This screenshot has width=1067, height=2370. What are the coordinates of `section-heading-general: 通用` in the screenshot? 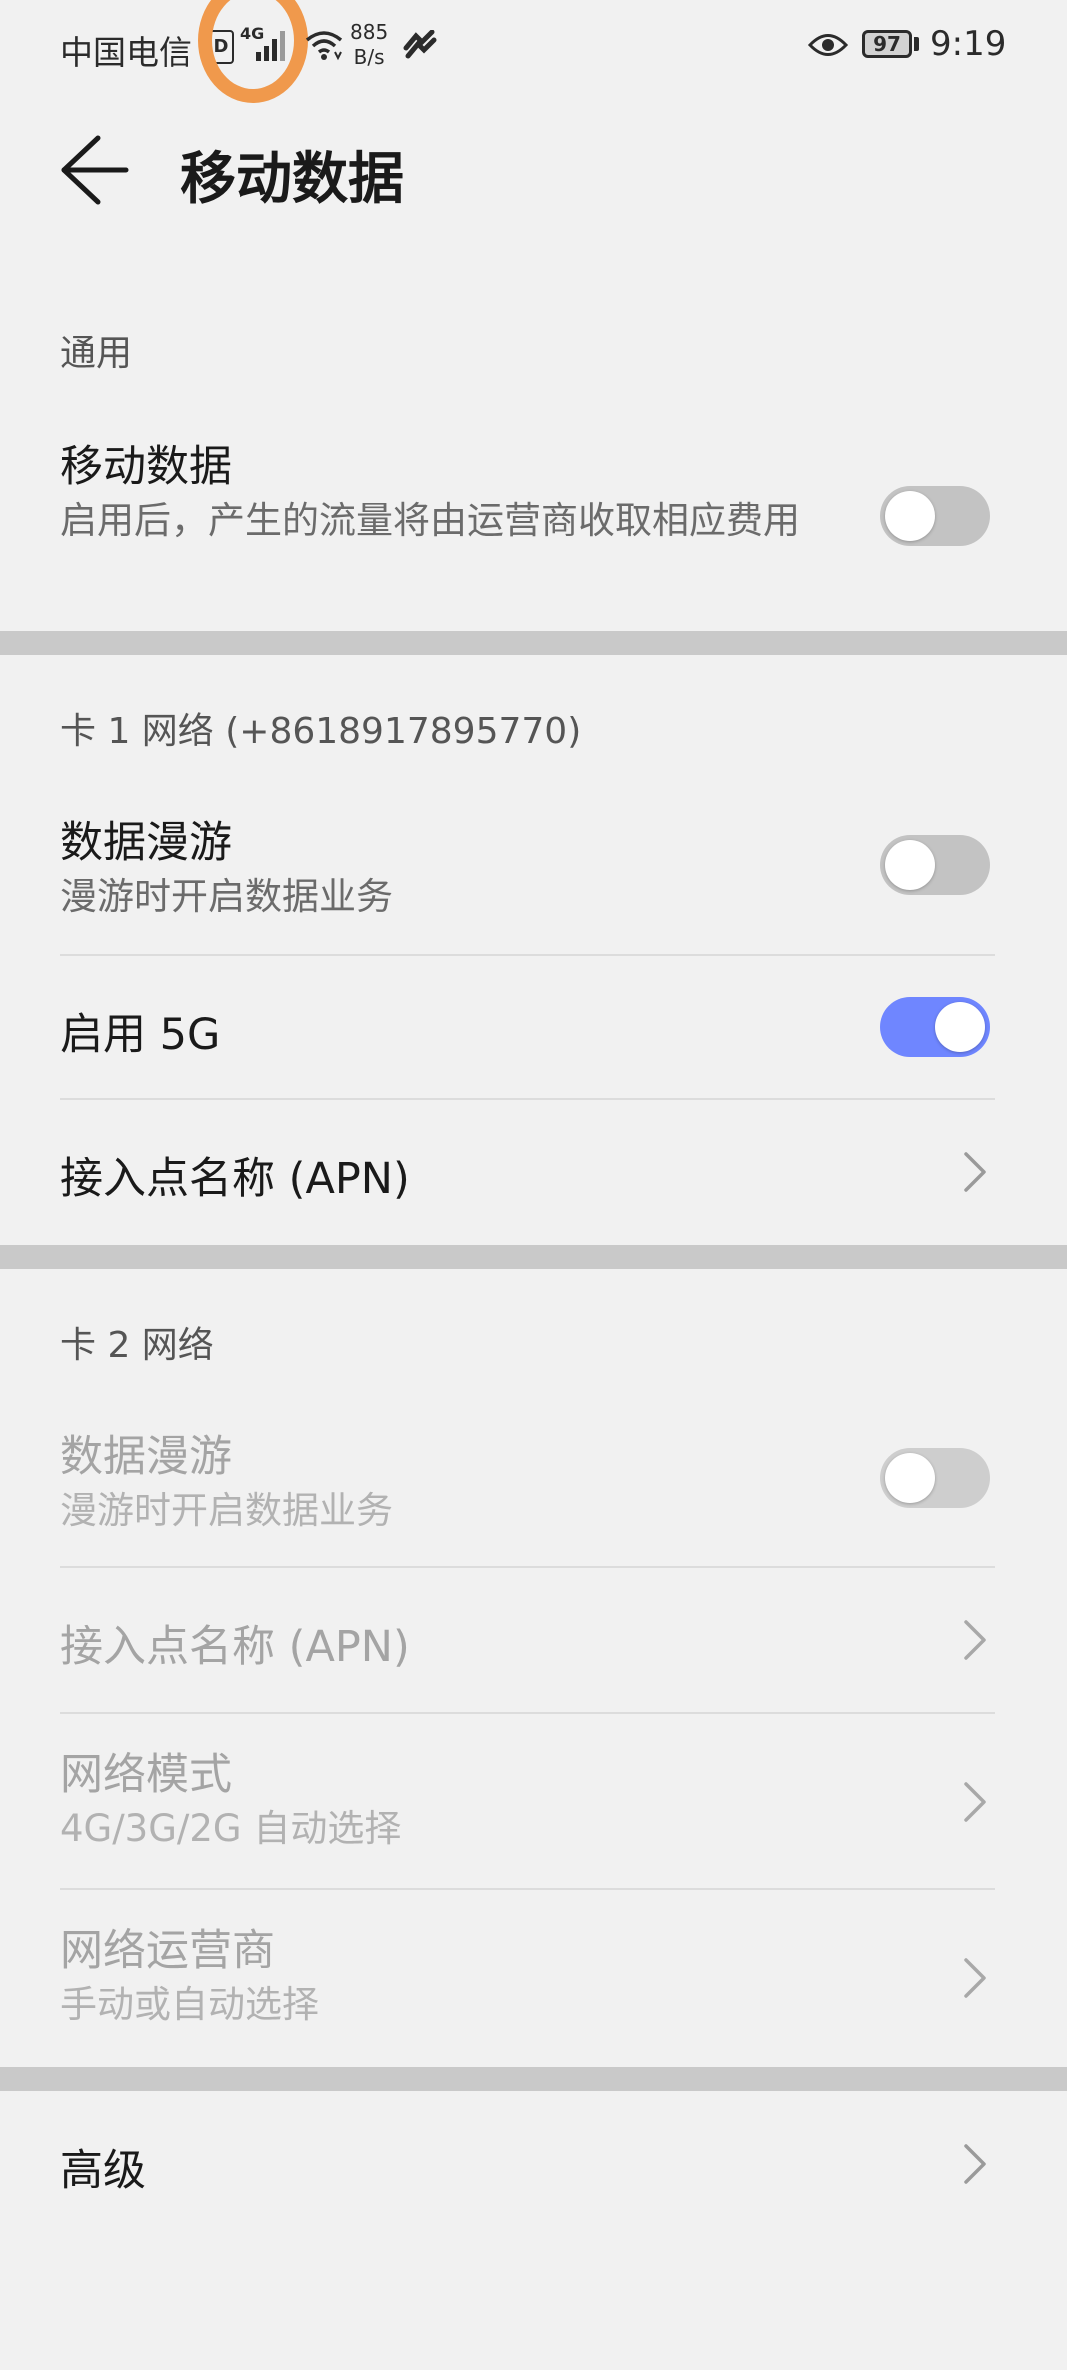 It's located at (96, 353).